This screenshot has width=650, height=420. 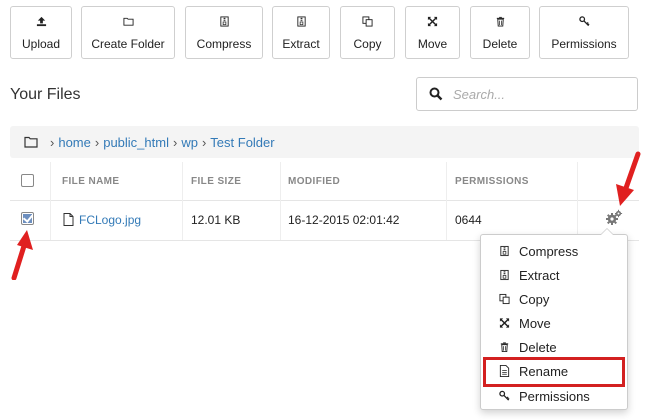 I want to click on file-permissions: 0644, so click(x=468, y=220).